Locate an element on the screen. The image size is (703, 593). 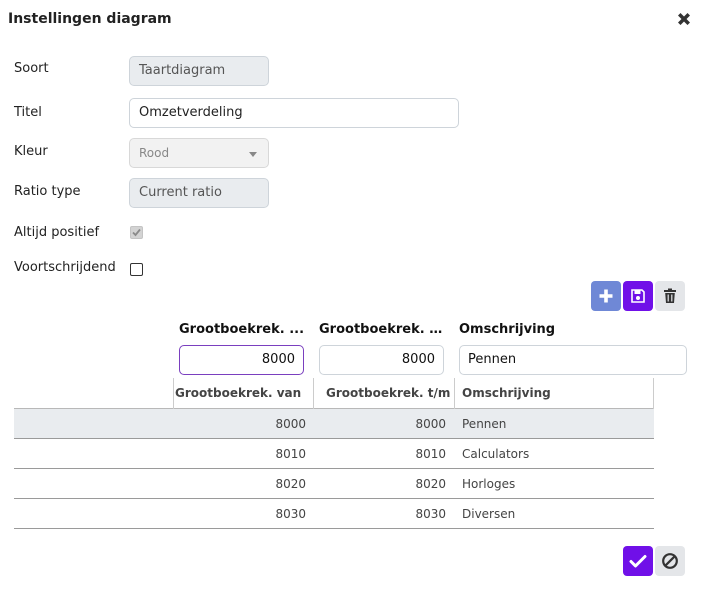
confirm-button is located at coordinates (638, 561).